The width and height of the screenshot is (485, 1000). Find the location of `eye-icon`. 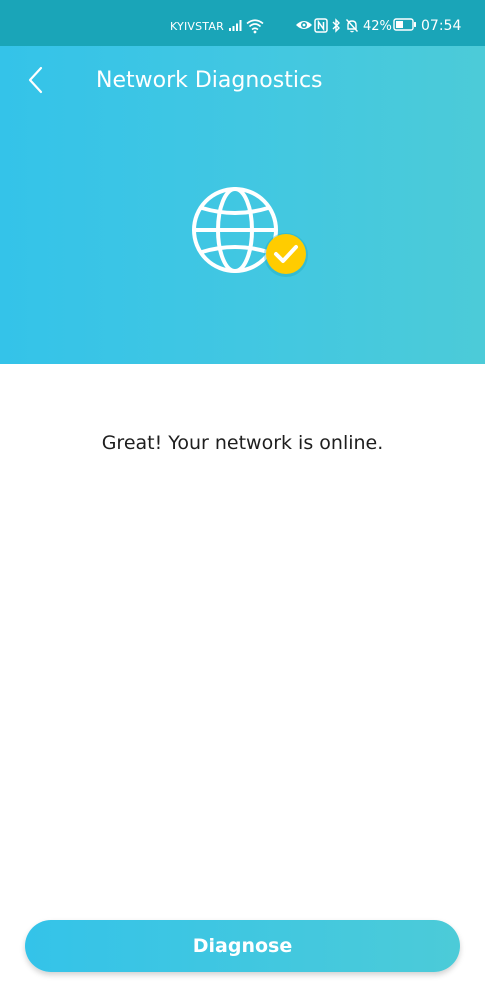

eye-icon is located at coordinates (304, 25).